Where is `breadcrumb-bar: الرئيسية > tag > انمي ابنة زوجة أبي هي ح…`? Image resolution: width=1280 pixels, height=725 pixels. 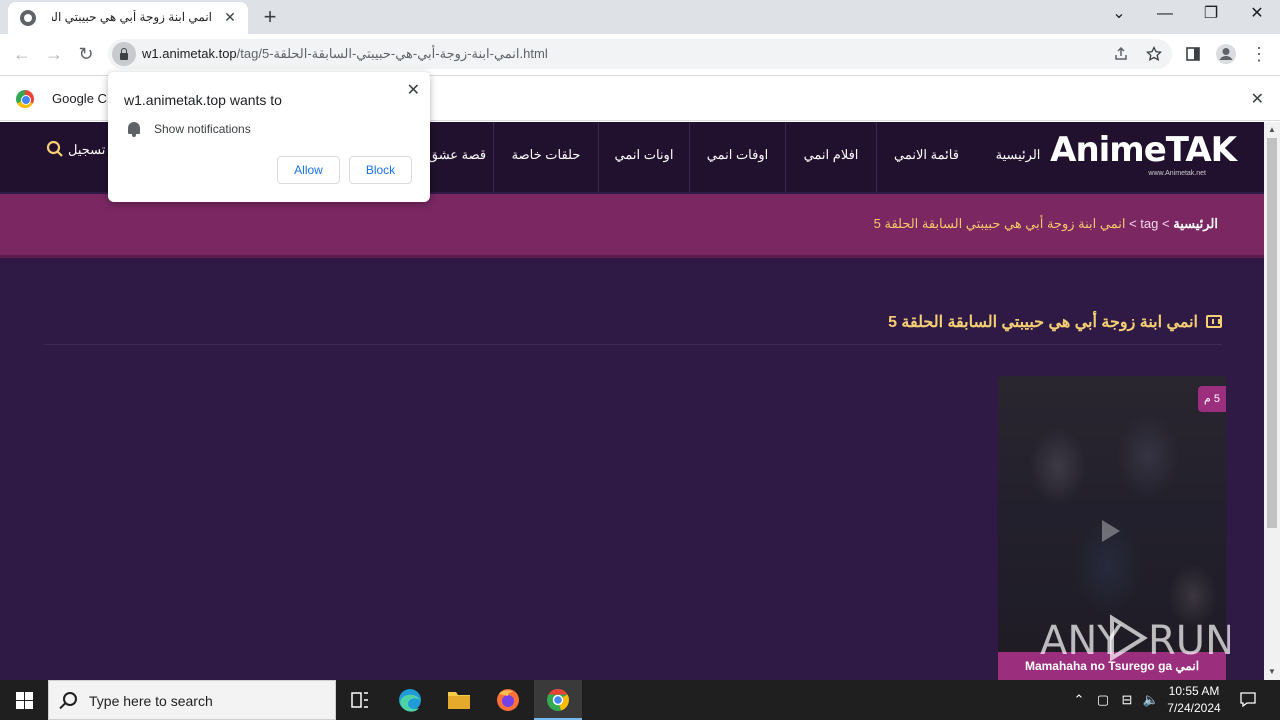
breadcrumb-bar: الرئيسية > tag > انمي ابنة زوجة أبي هي ح… is located at coordinates (632, 226).